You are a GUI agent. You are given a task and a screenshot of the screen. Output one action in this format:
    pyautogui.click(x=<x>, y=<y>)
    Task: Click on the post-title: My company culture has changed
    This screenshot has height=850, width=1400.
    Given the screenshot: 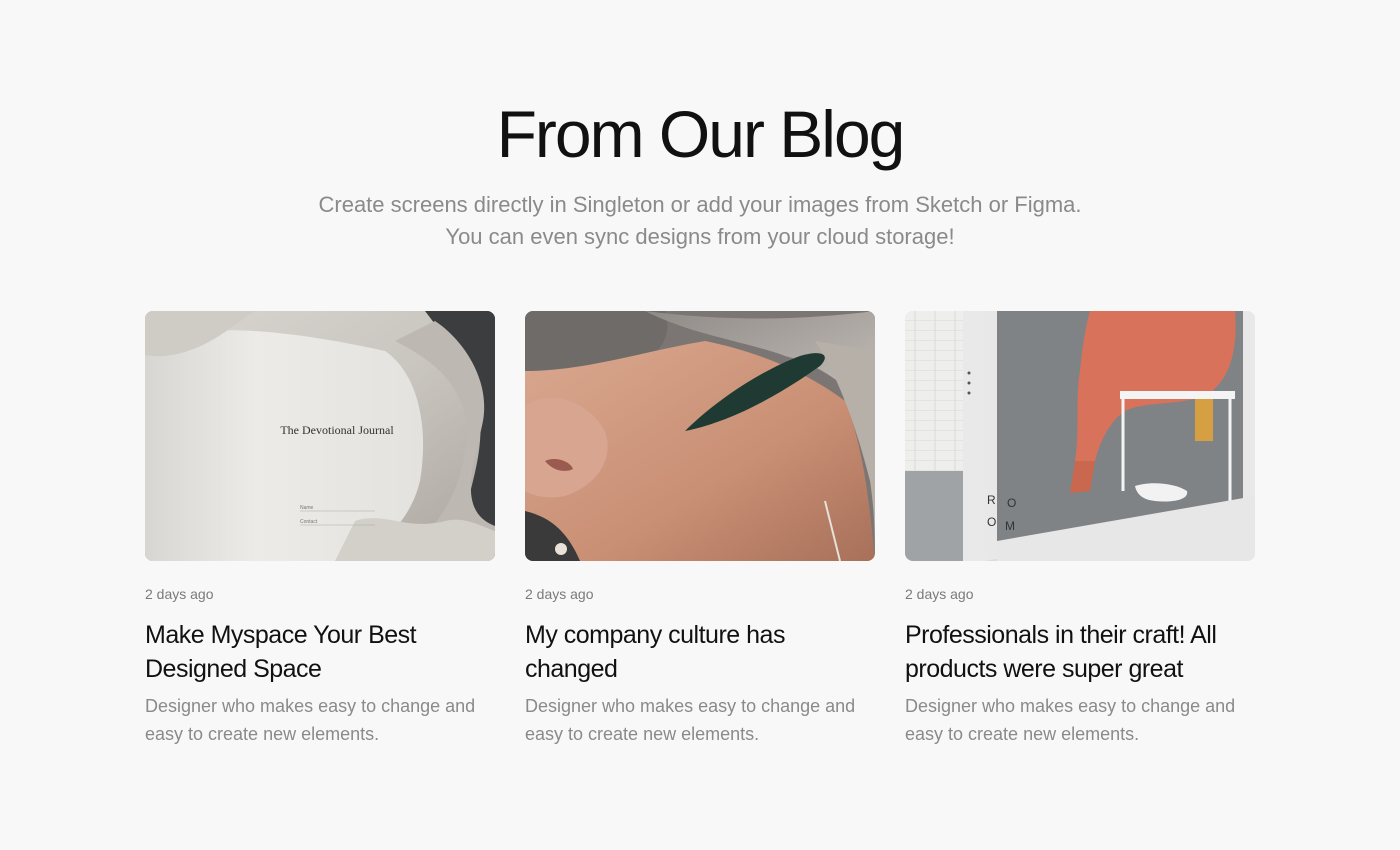 What is the action you would take?
    pyautogui.click(x=700, y=652)
    